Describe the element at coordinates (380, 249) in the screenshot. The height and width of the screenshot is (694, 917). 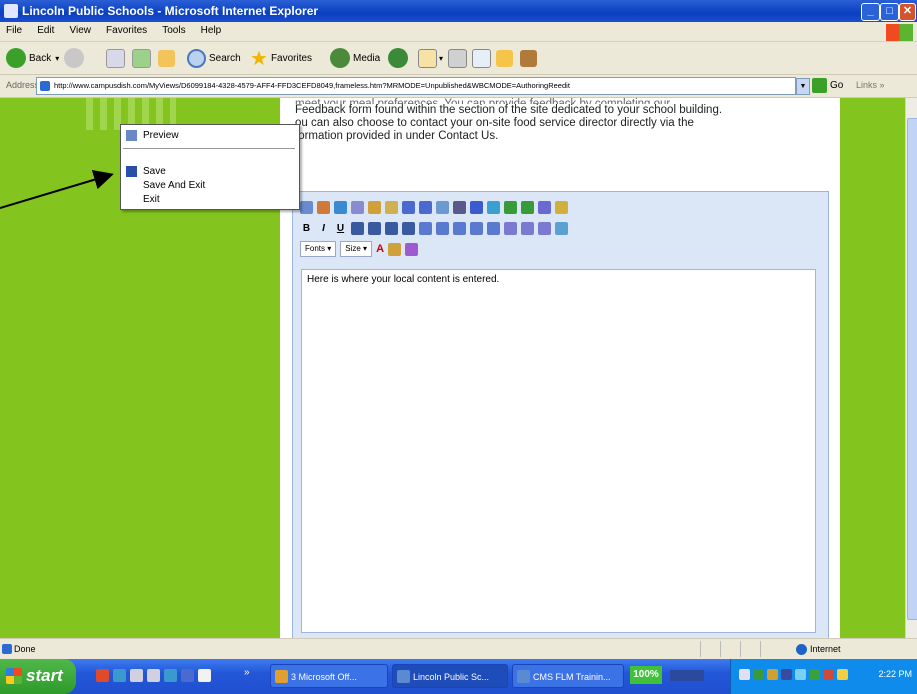
I see `font-color-icon: A` at that location.